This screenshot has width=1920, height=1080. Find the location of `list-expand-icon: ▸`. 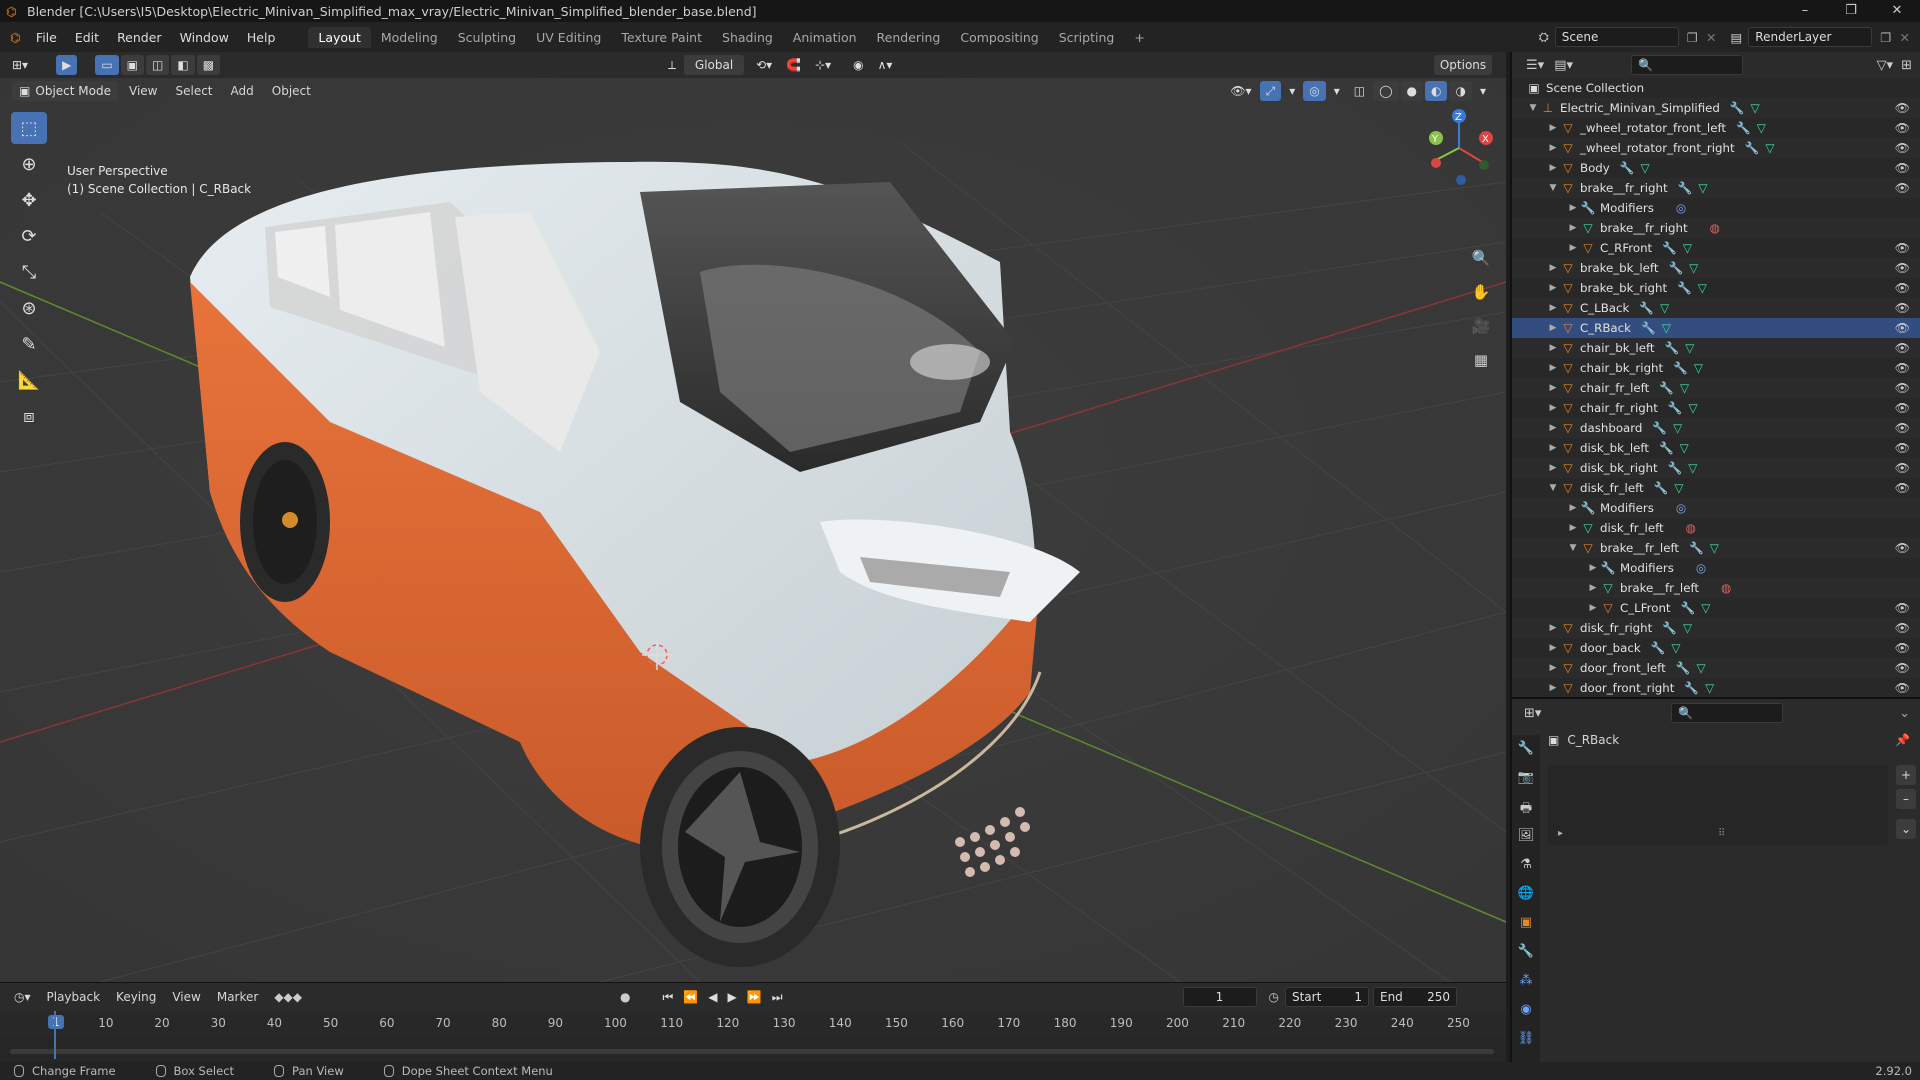

list-expand-icon: ▸ is located at coordinates (1560, 833).